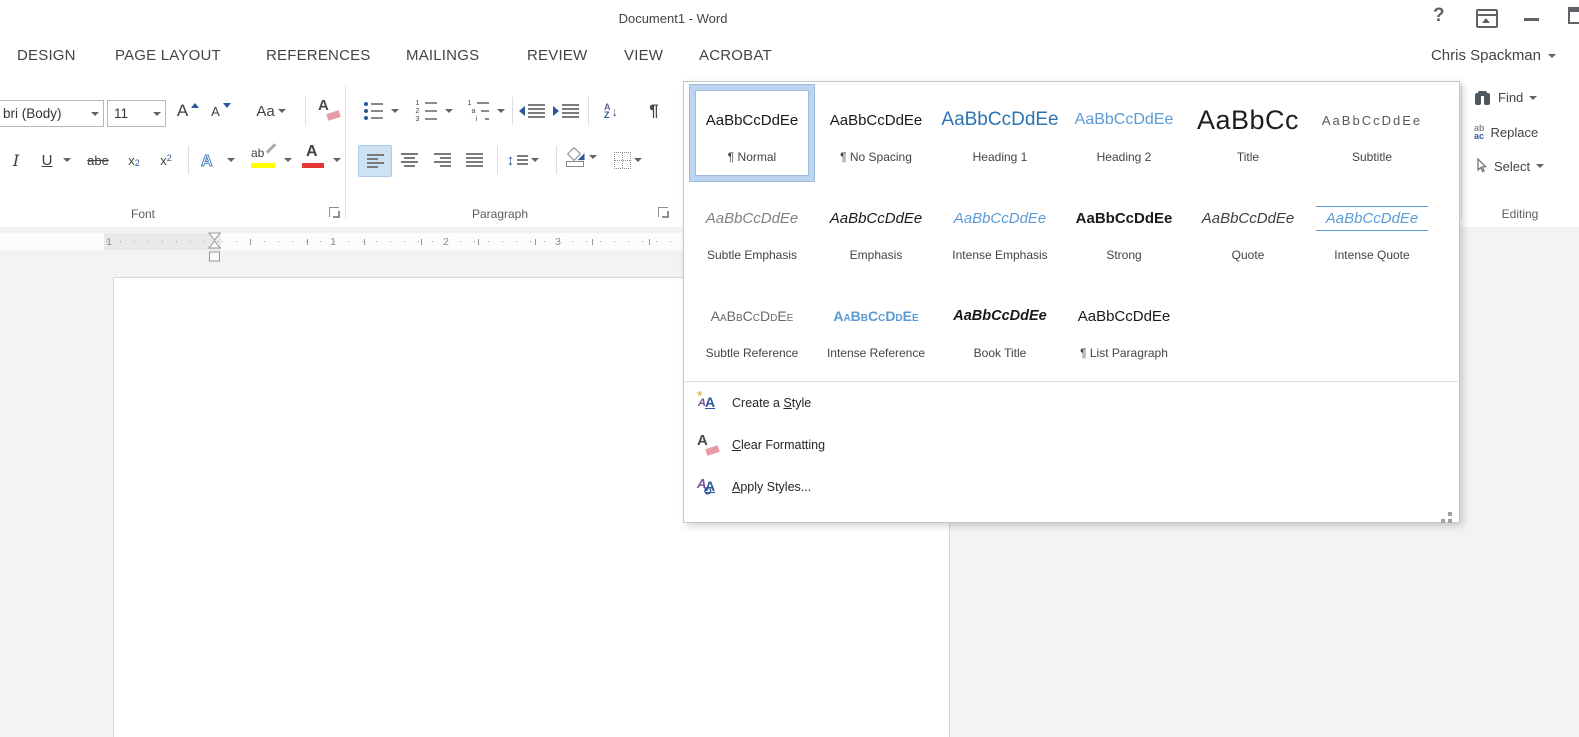 The image size is (1579, 737). What do you see at coordinates (328, 109) in the screenshot?
I see `clear-formatting-button: A` at bounding box center [328, 109].